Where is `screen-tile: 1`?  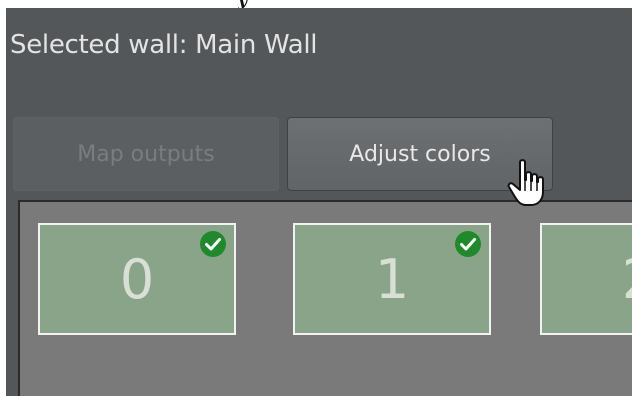 screen-tile: 1 is located at coordinates (392, 279).